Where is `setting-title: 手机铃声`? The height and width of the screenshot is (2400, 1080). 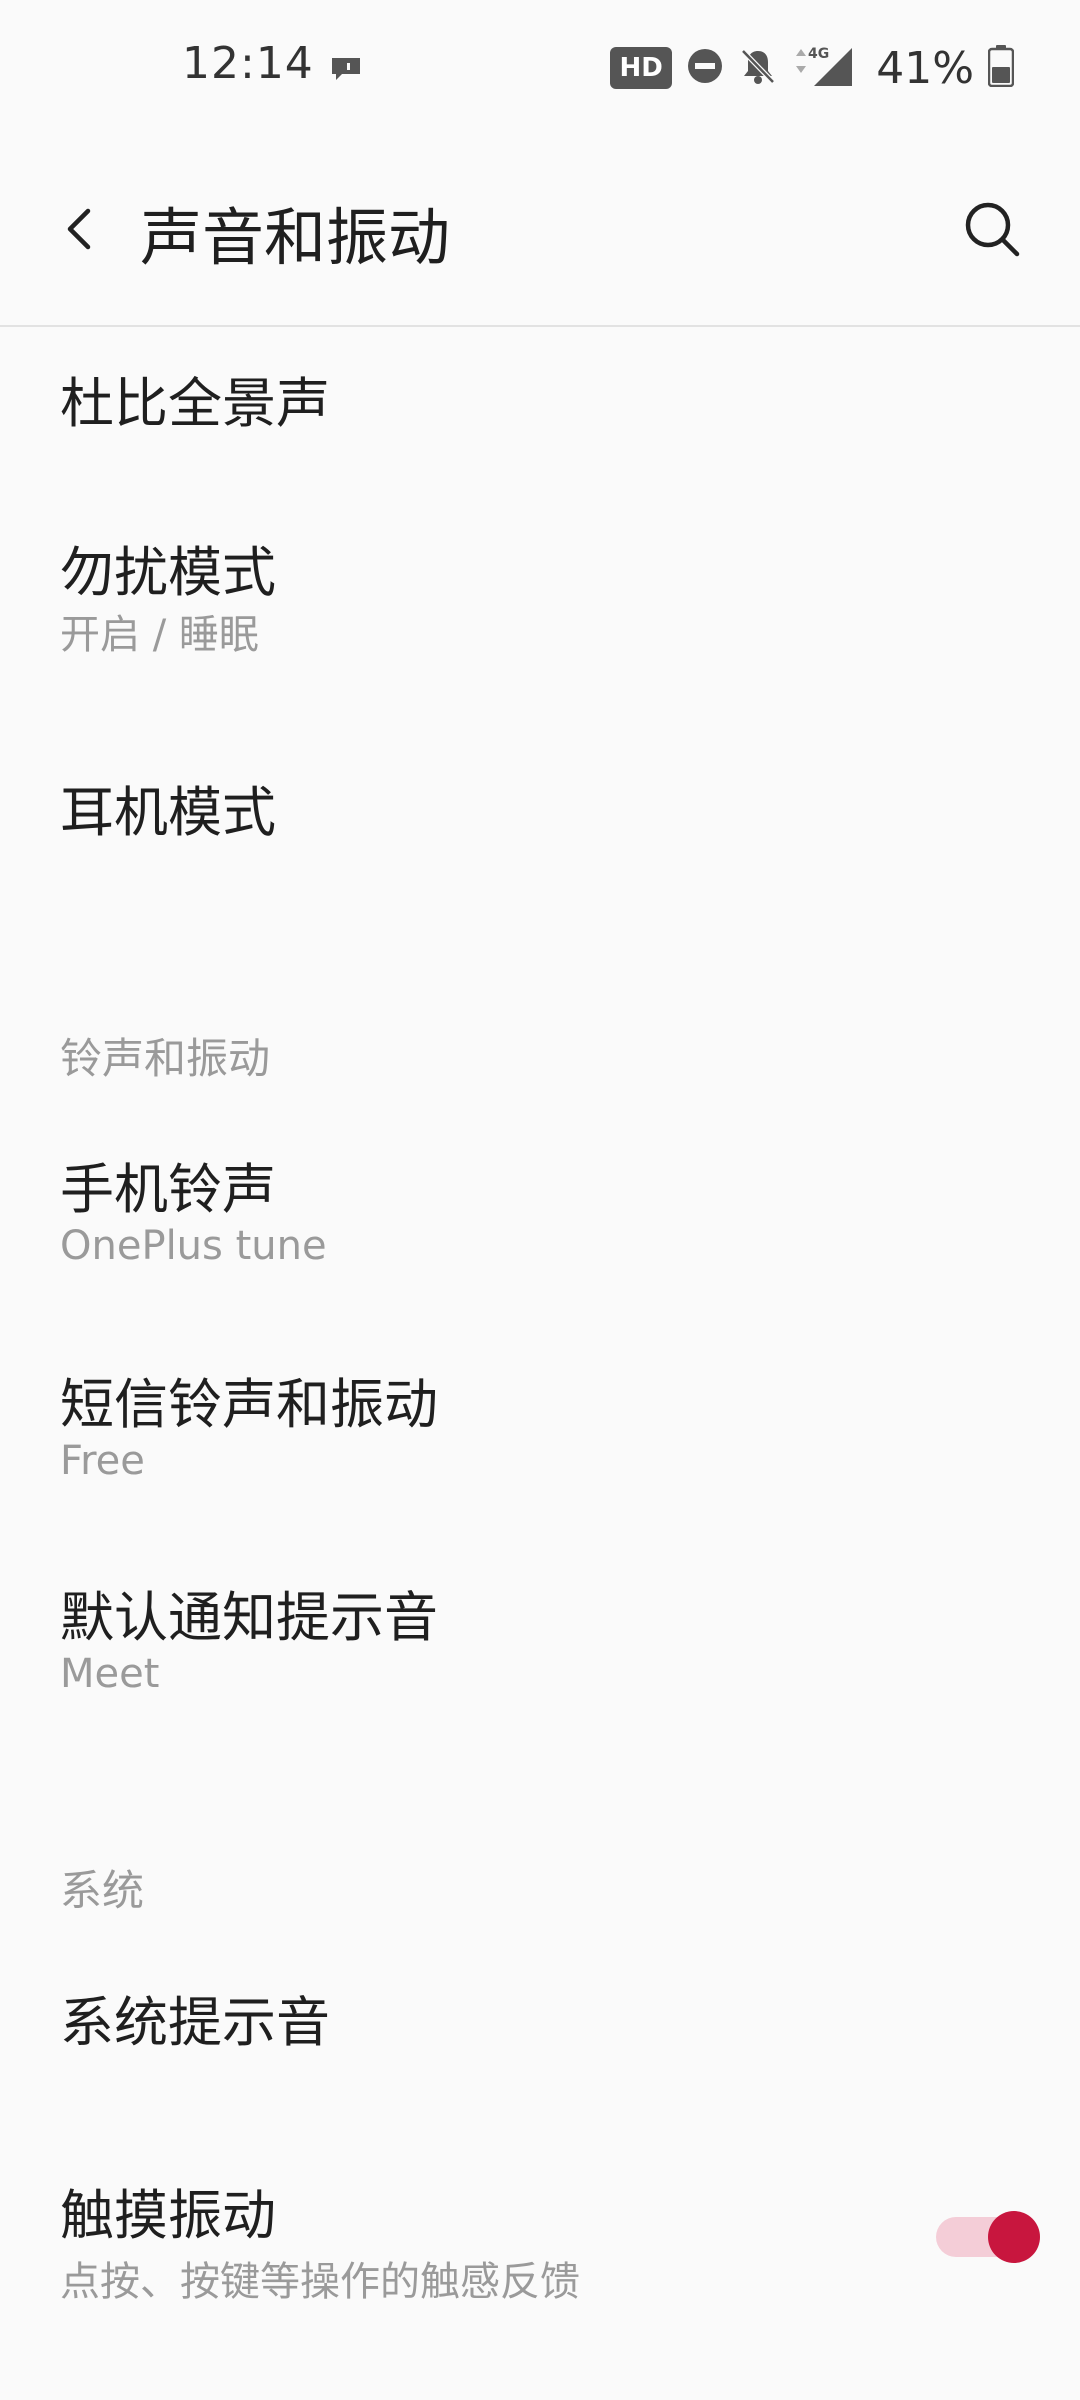 setting-title: 手机铃声 is located at coordinates (168, 1189).